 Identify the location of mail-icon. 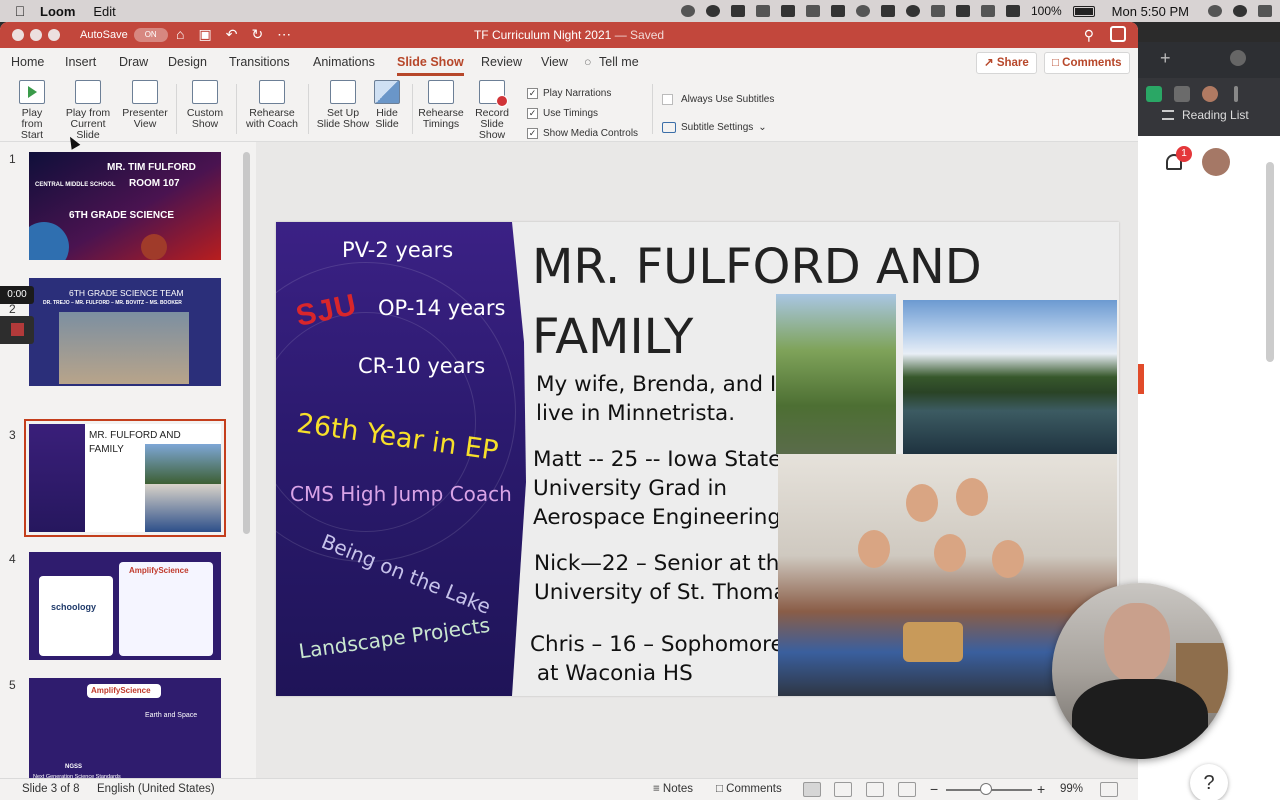
(737, 11).